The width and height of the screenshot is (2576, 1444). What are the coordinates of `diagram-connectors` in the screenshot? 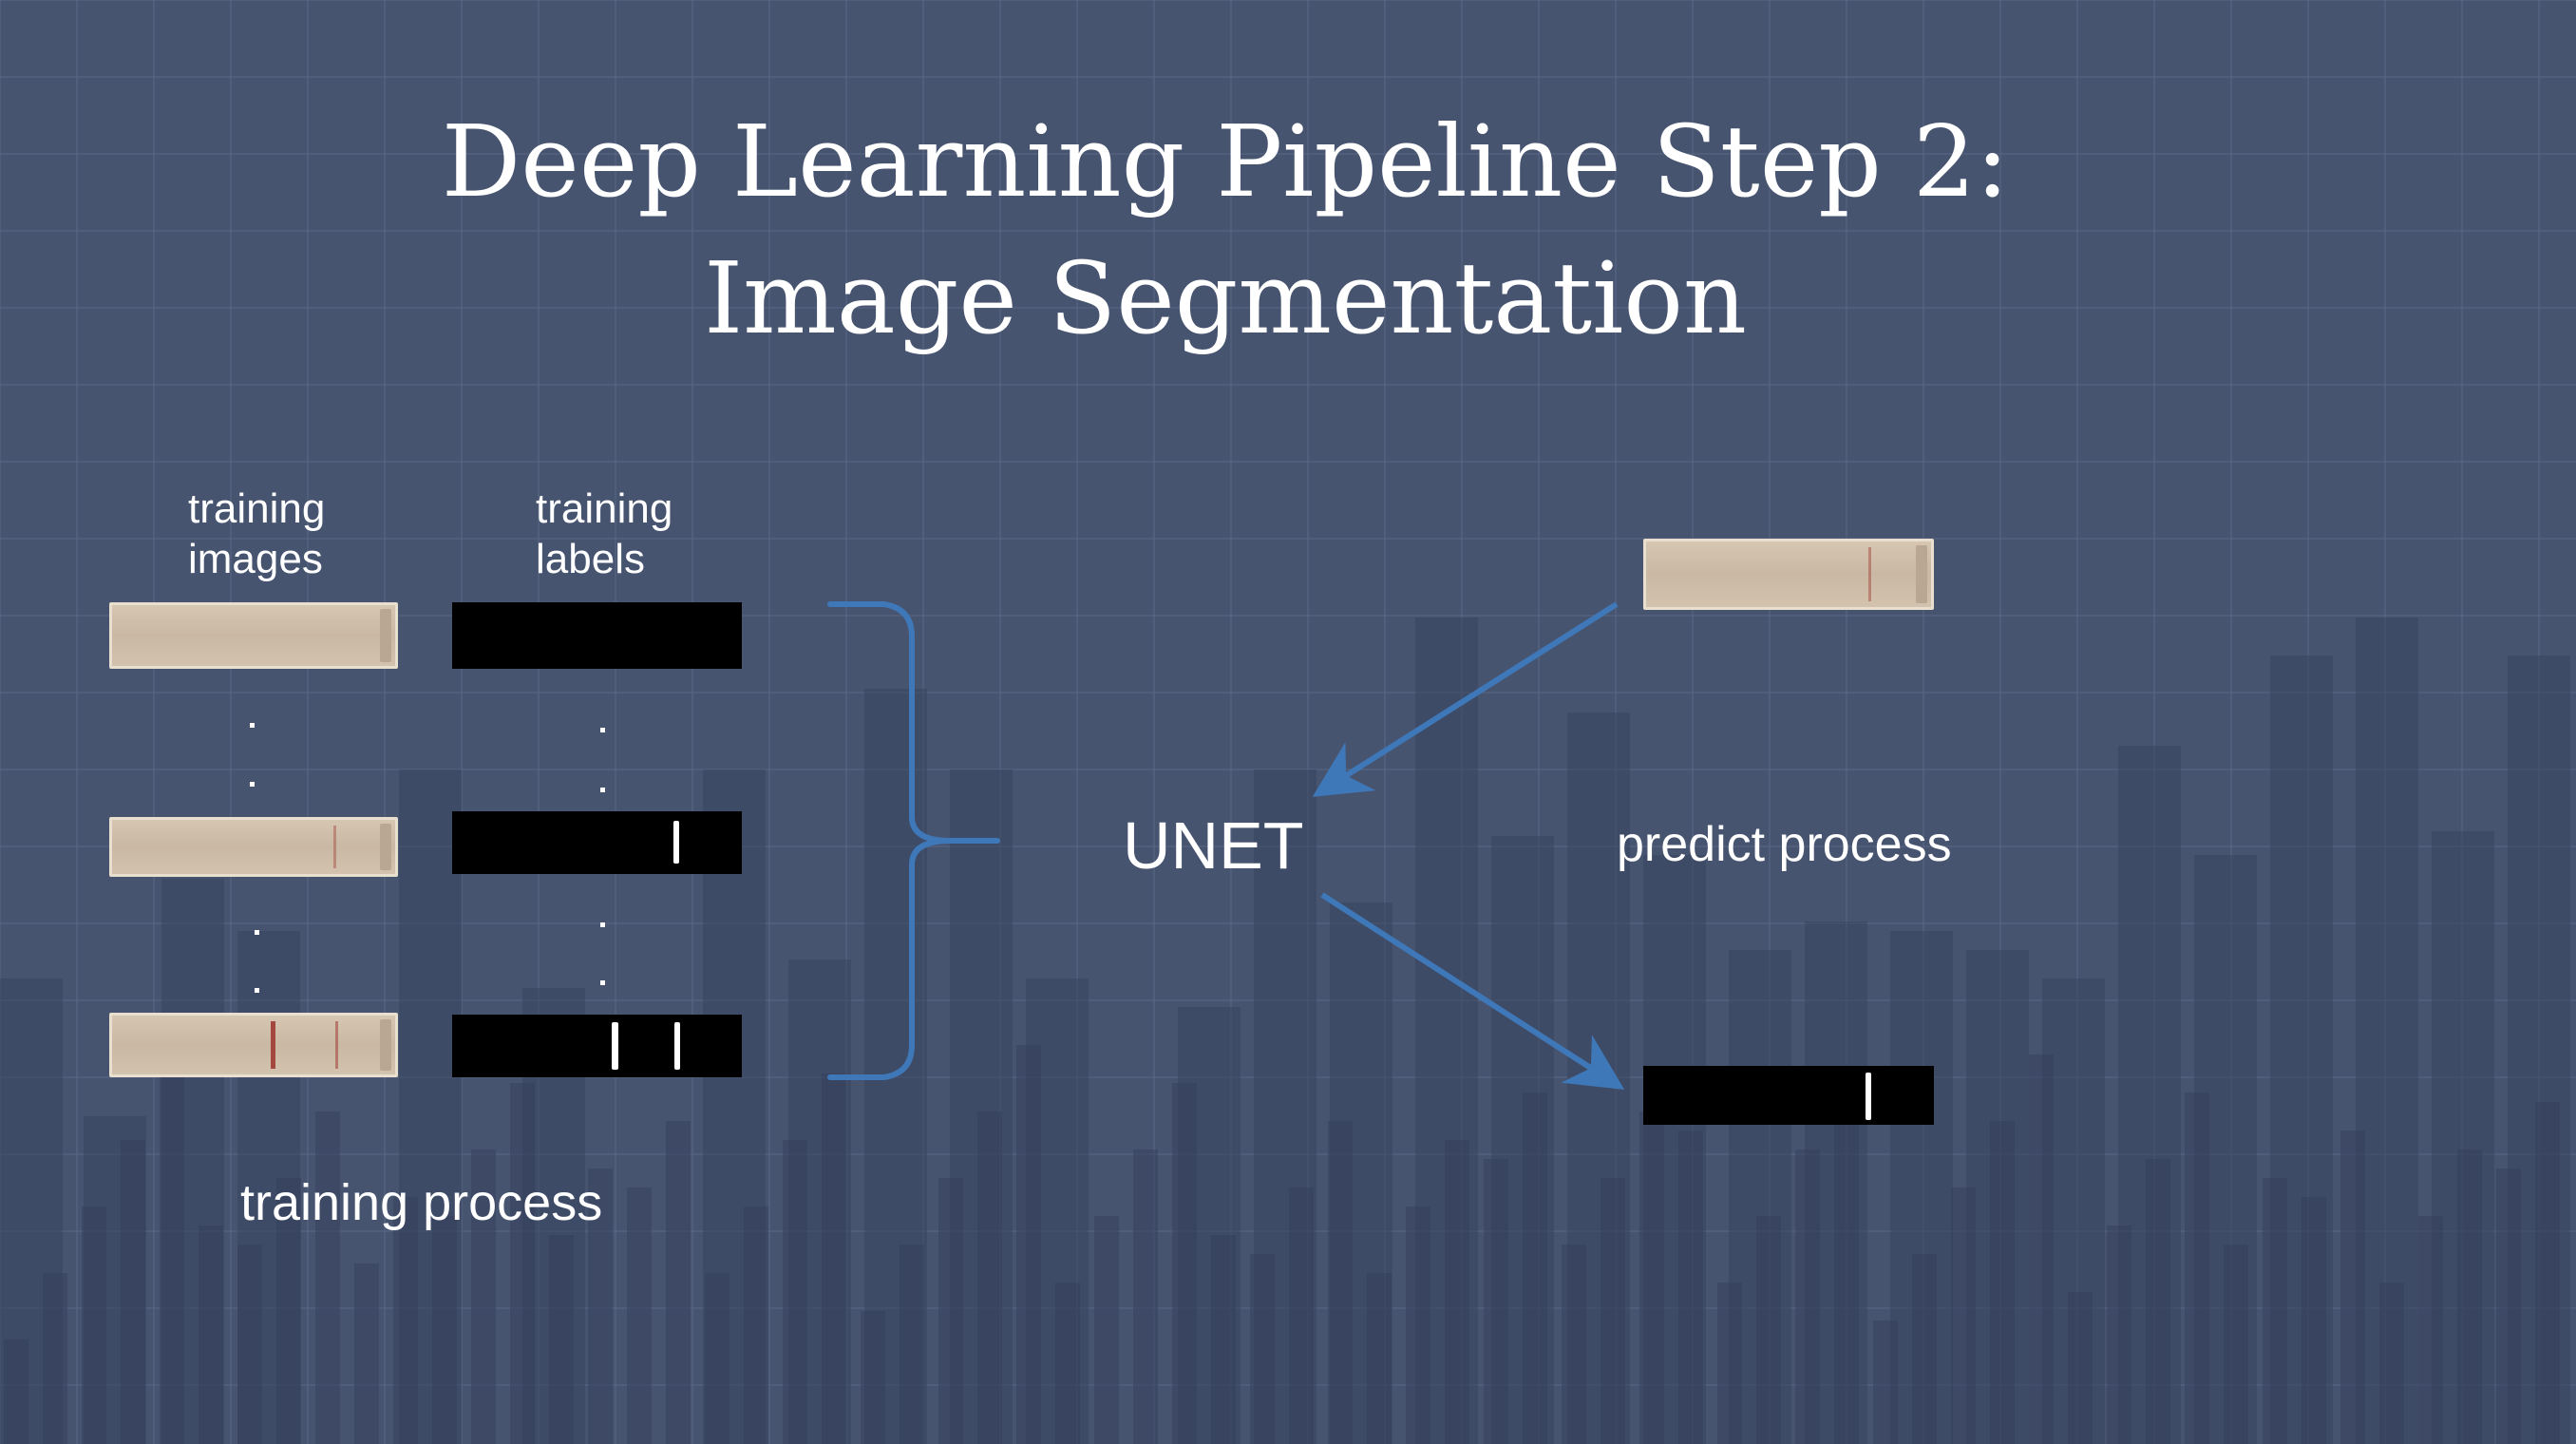 It's located at (1226, 845).